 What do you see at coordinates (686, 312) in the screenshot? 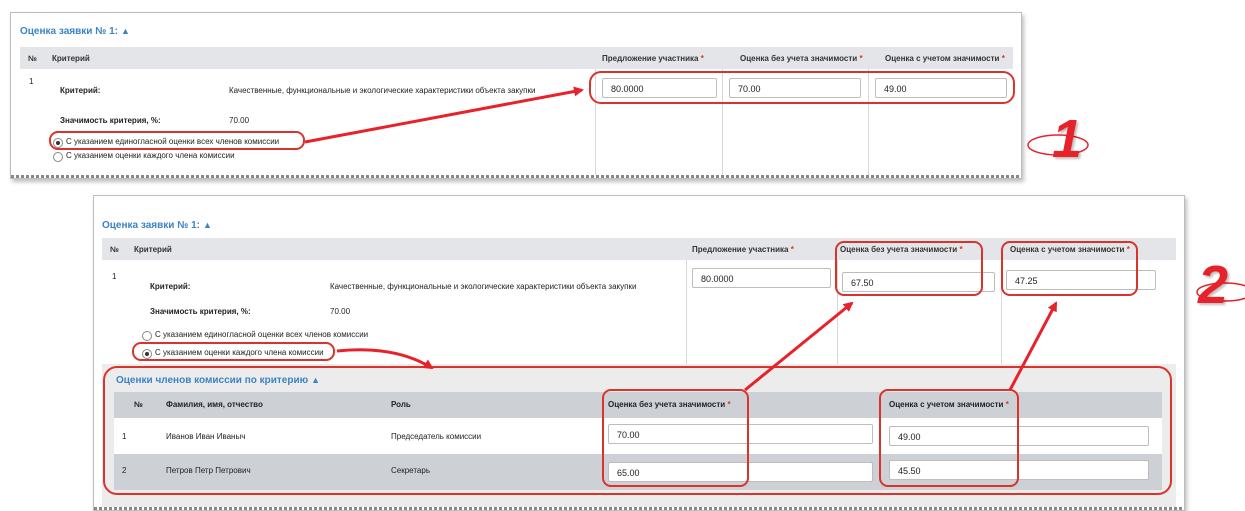
I see `column-divider` at bounding box center [686, 312].